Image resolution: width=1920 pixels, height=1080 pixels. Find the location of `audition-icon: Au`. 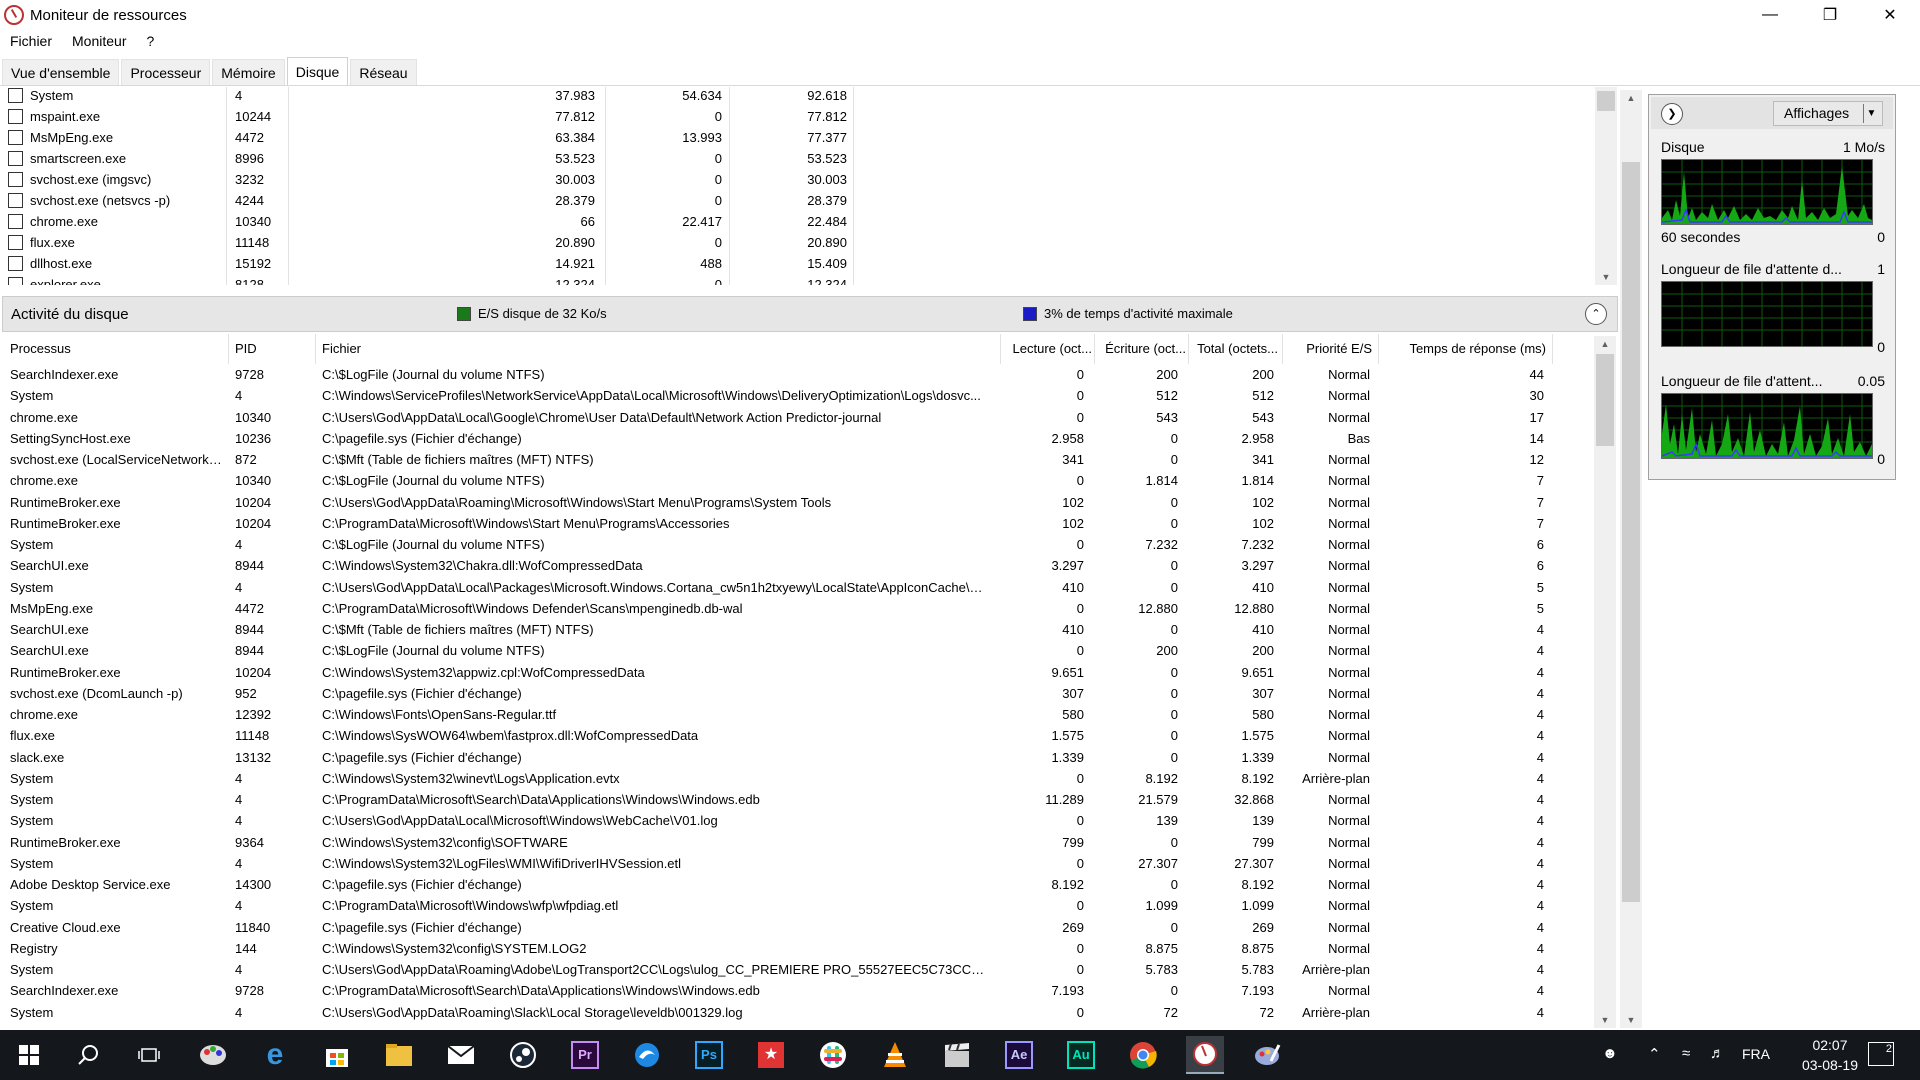

audition-icon: Au is located at coordinates (1081, 1055).